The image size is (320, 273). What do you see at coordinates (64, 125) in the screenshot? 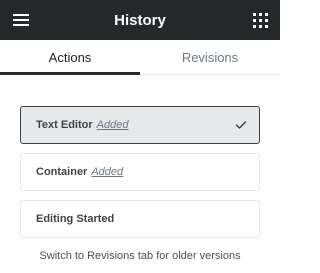
I see `history-item-title: Text Editor` at bounding box center [64, 125].